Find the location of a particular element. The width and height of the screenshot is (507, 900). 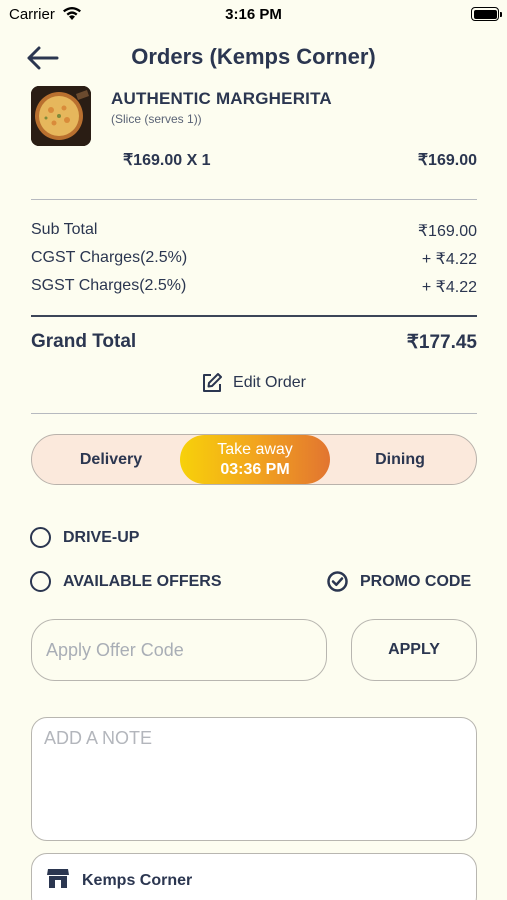

mode-delivery-label: Delivery is located at coordinates (111, 459).